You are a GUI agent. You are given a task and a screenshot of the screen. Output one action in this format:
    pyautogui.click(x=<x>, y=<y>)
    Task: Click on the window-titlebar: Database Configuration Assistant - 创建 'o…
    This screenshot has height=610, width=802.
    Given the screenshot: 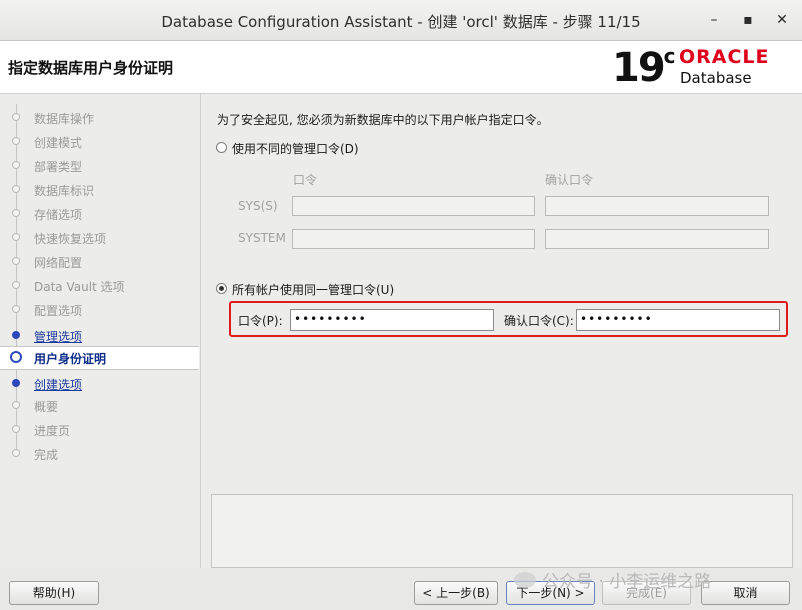 What is the action you would take?
    pyautogui.click(x=401, y=20)
    